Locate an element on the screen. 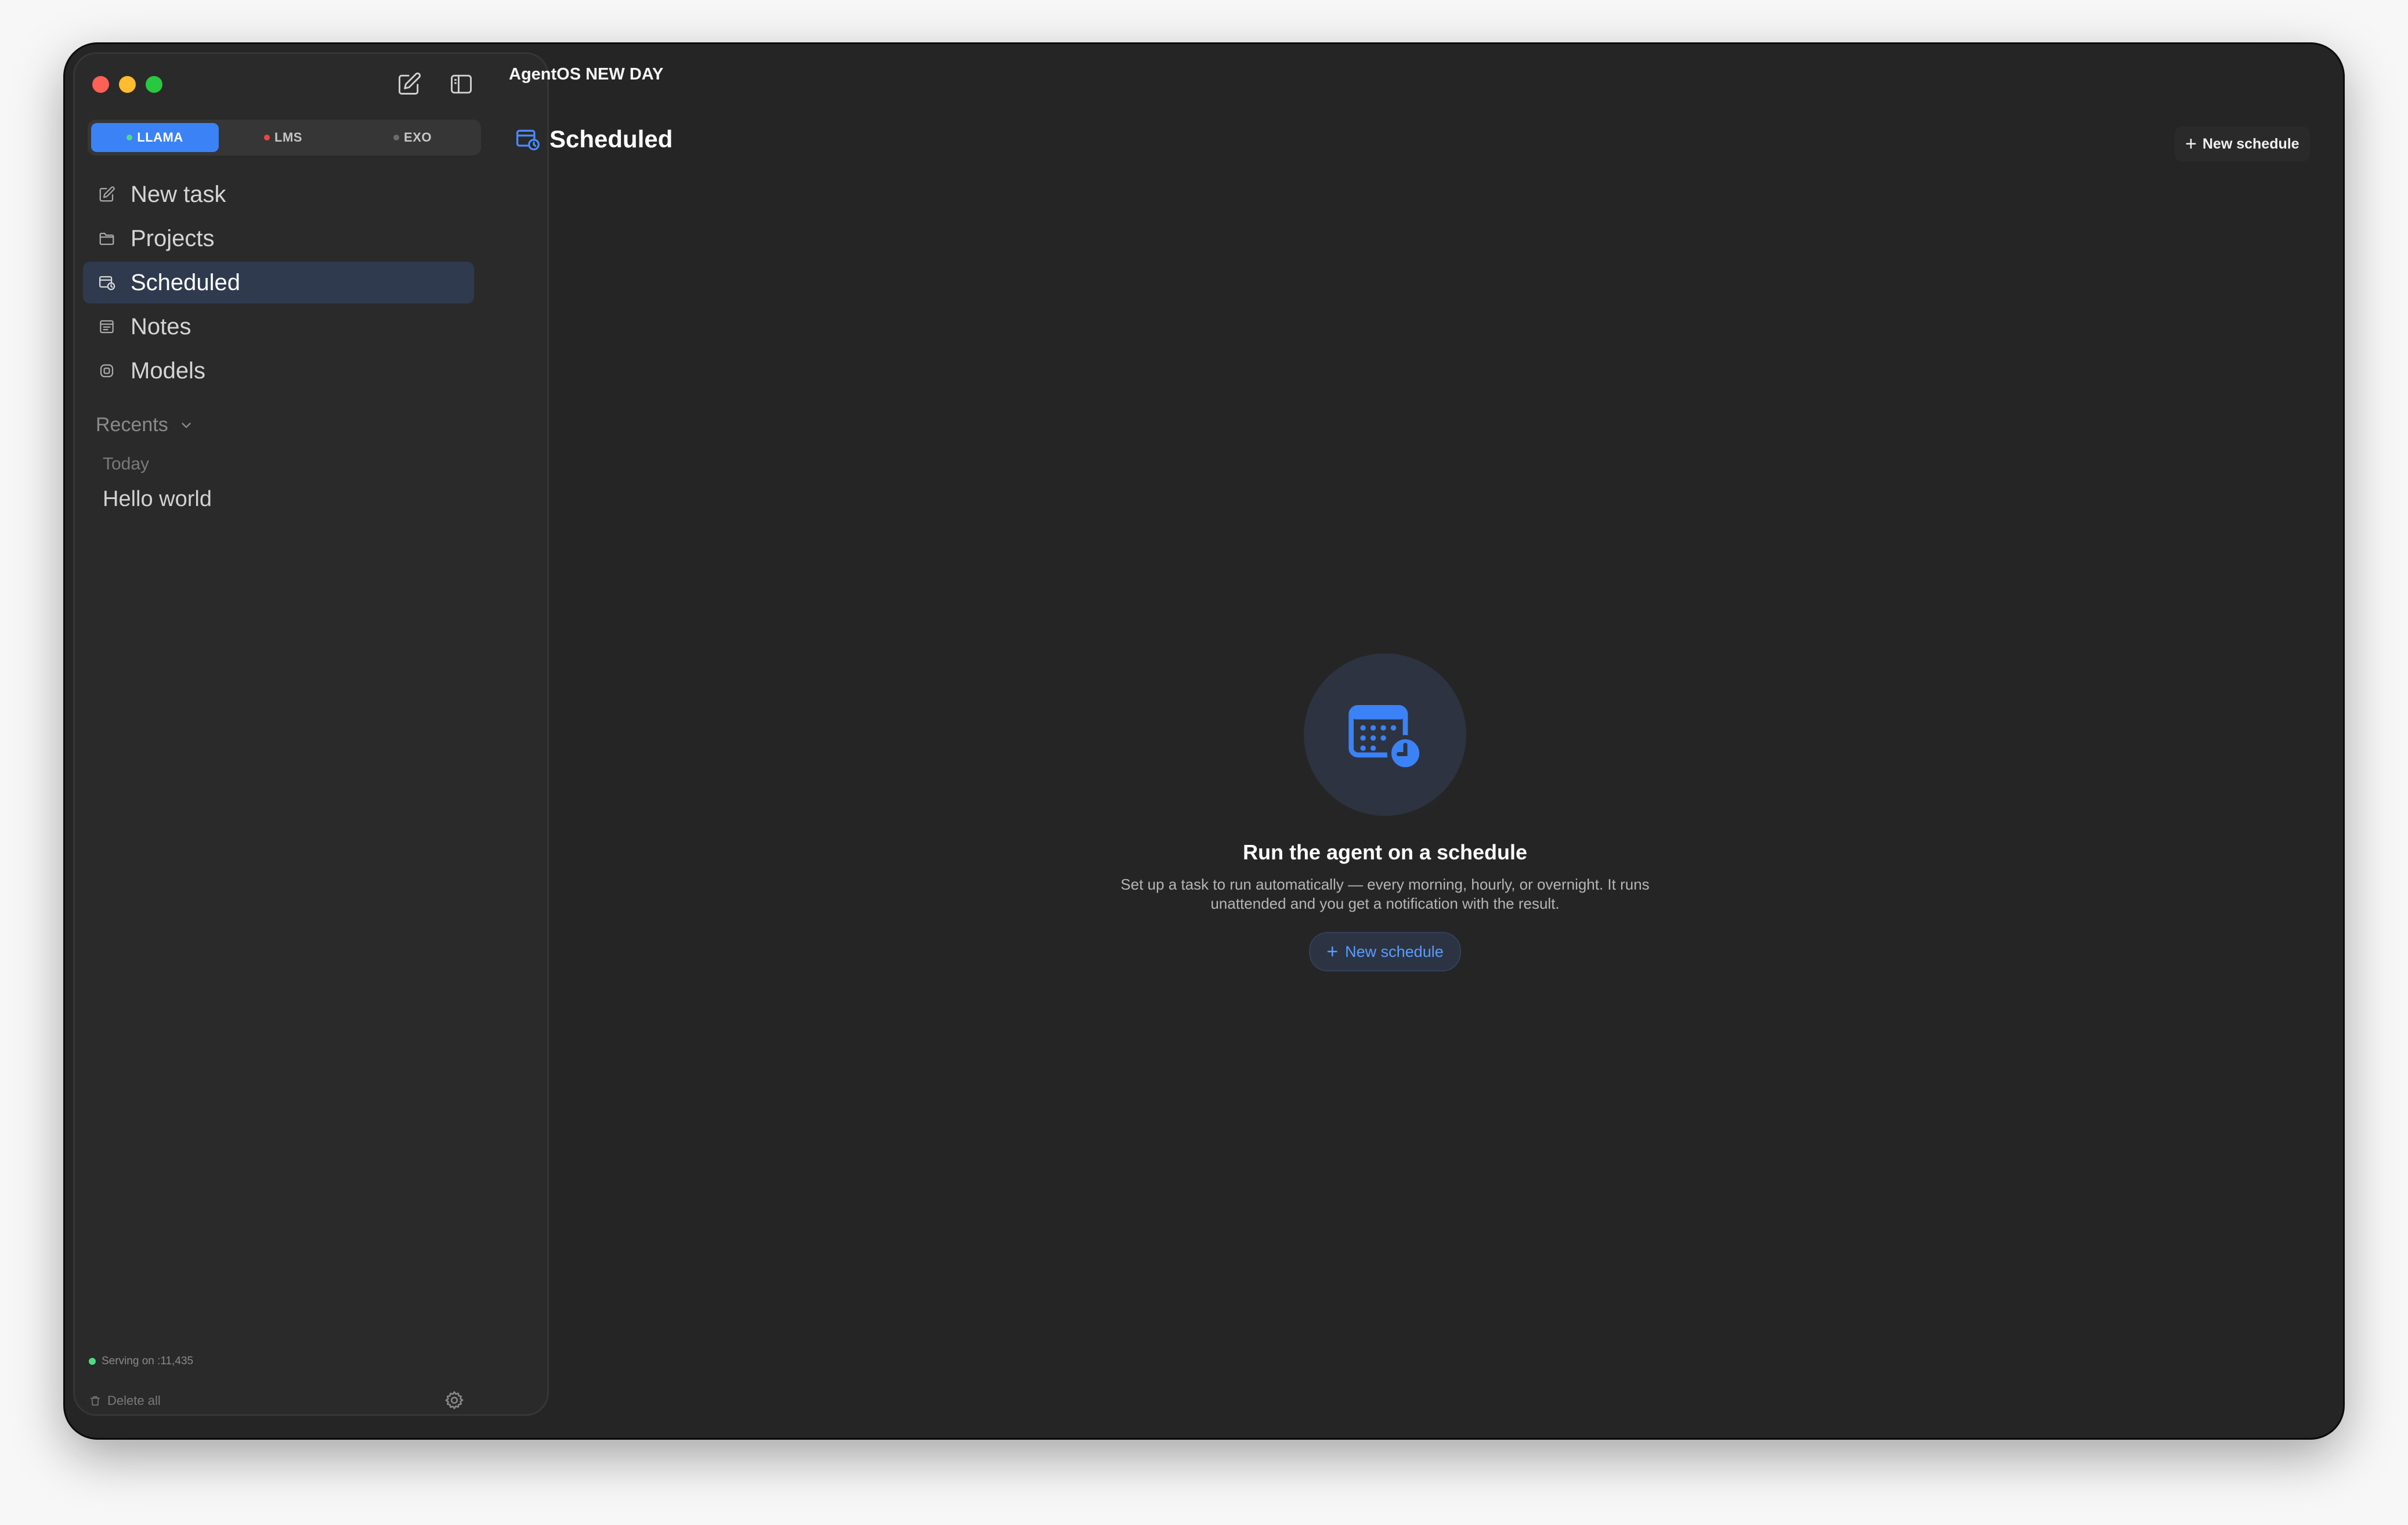  server-status: Serving on :11,435 is located at coordinates (141, 1361).